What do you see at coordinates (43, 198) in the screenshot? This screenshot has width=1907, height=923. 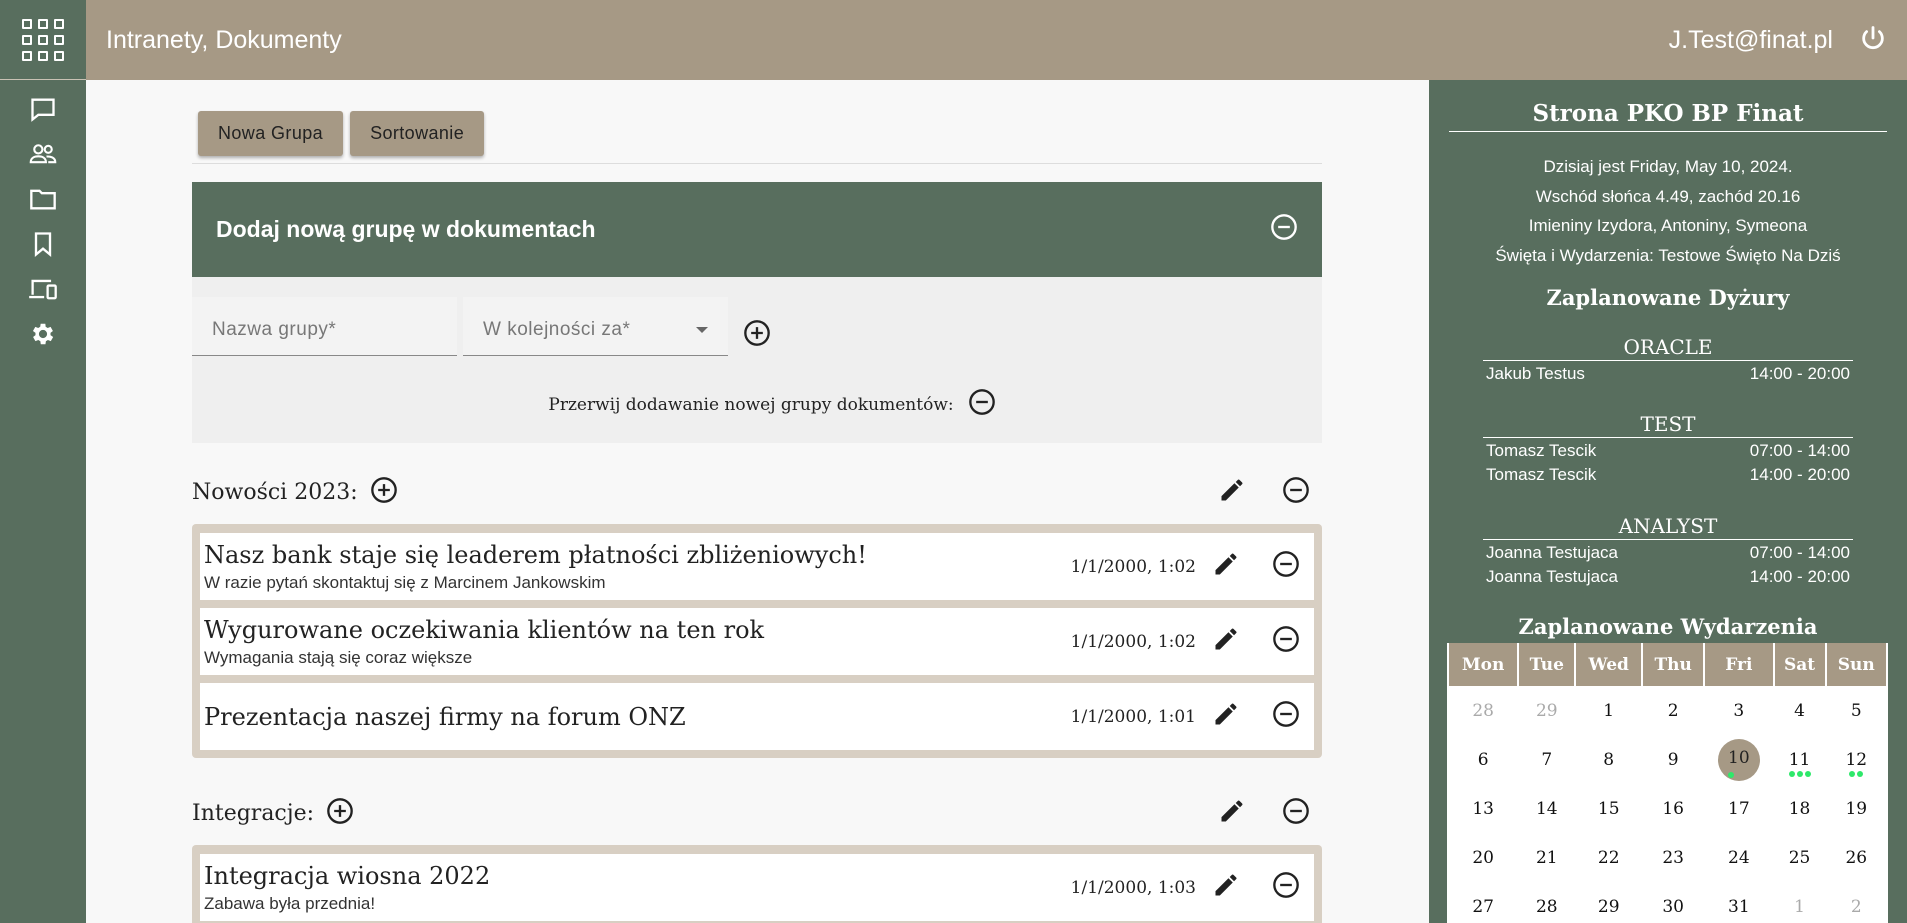 I see `rail-folder-button` at bounding box center [43, 198].